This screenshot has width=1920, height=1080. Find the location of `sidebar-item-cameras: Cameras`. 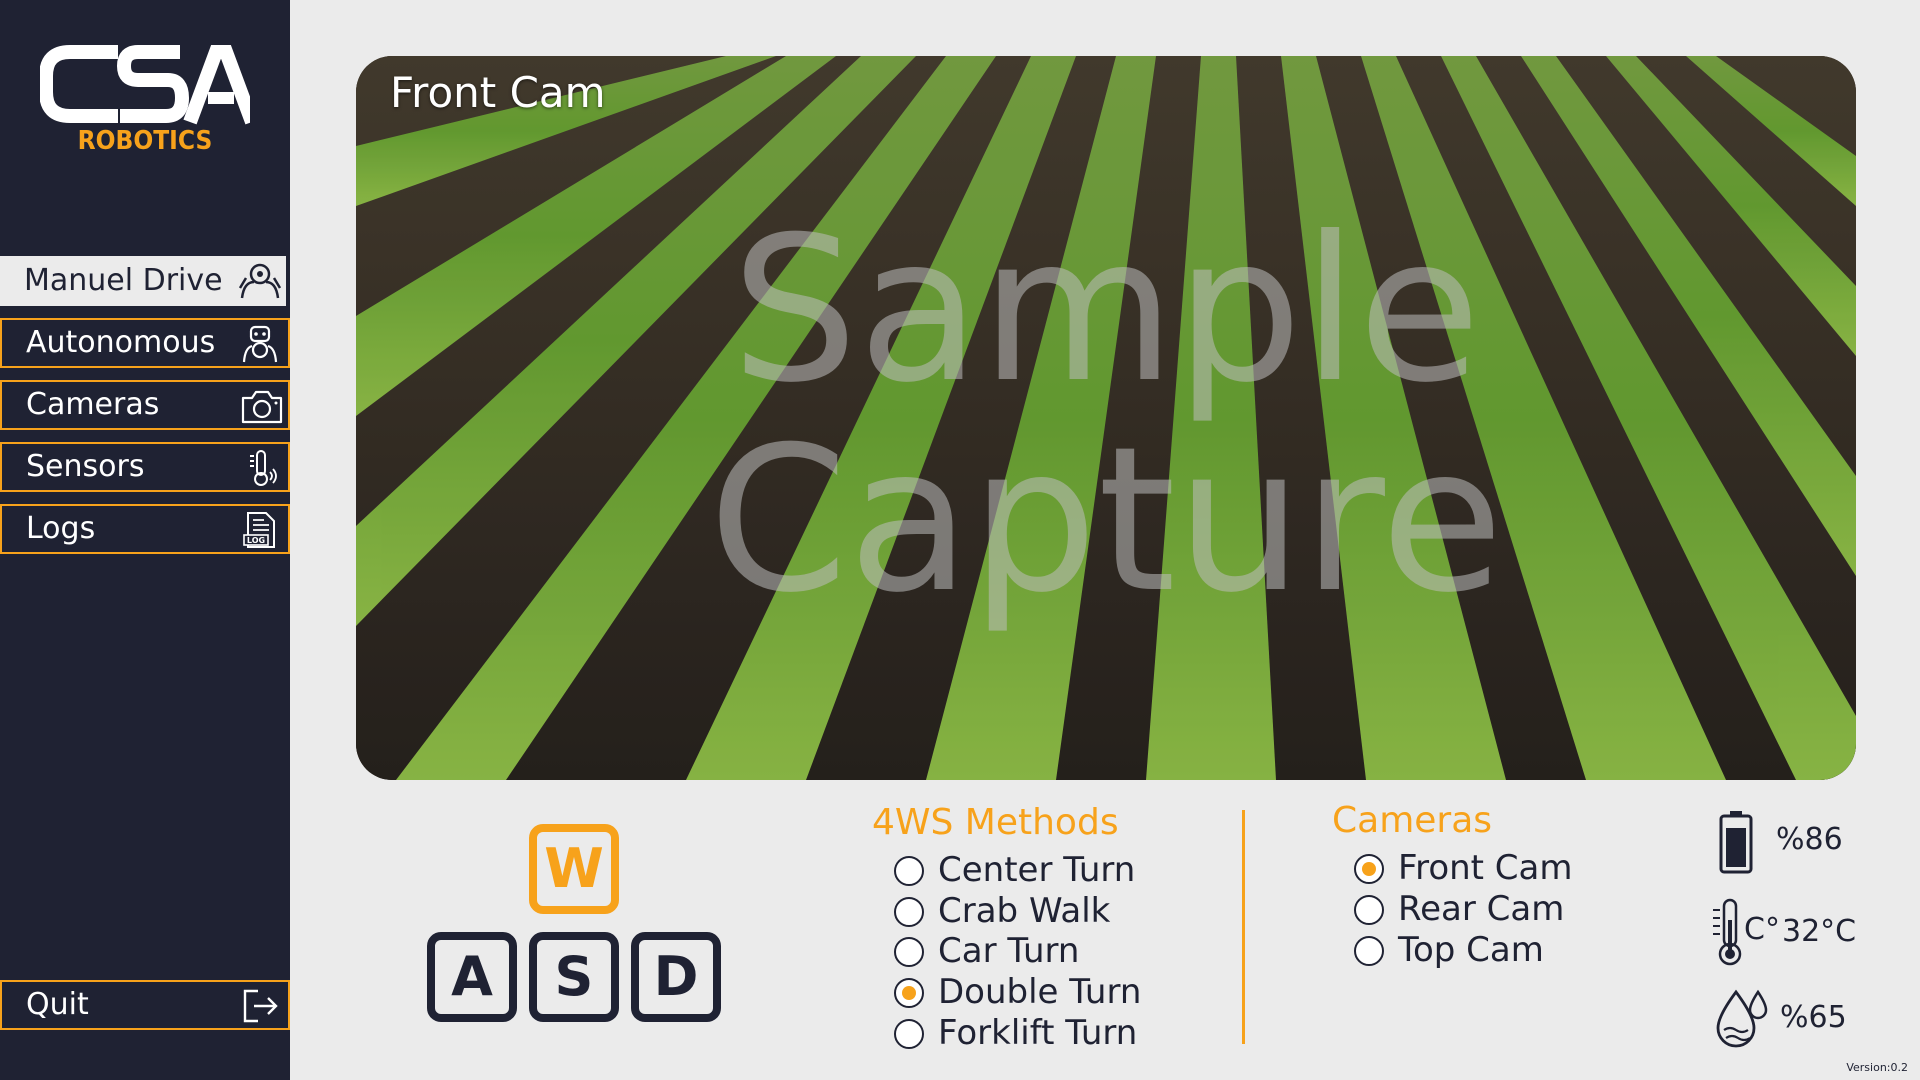

sidebar-item-cameras: Cameras is located at coordinates (145, 405).